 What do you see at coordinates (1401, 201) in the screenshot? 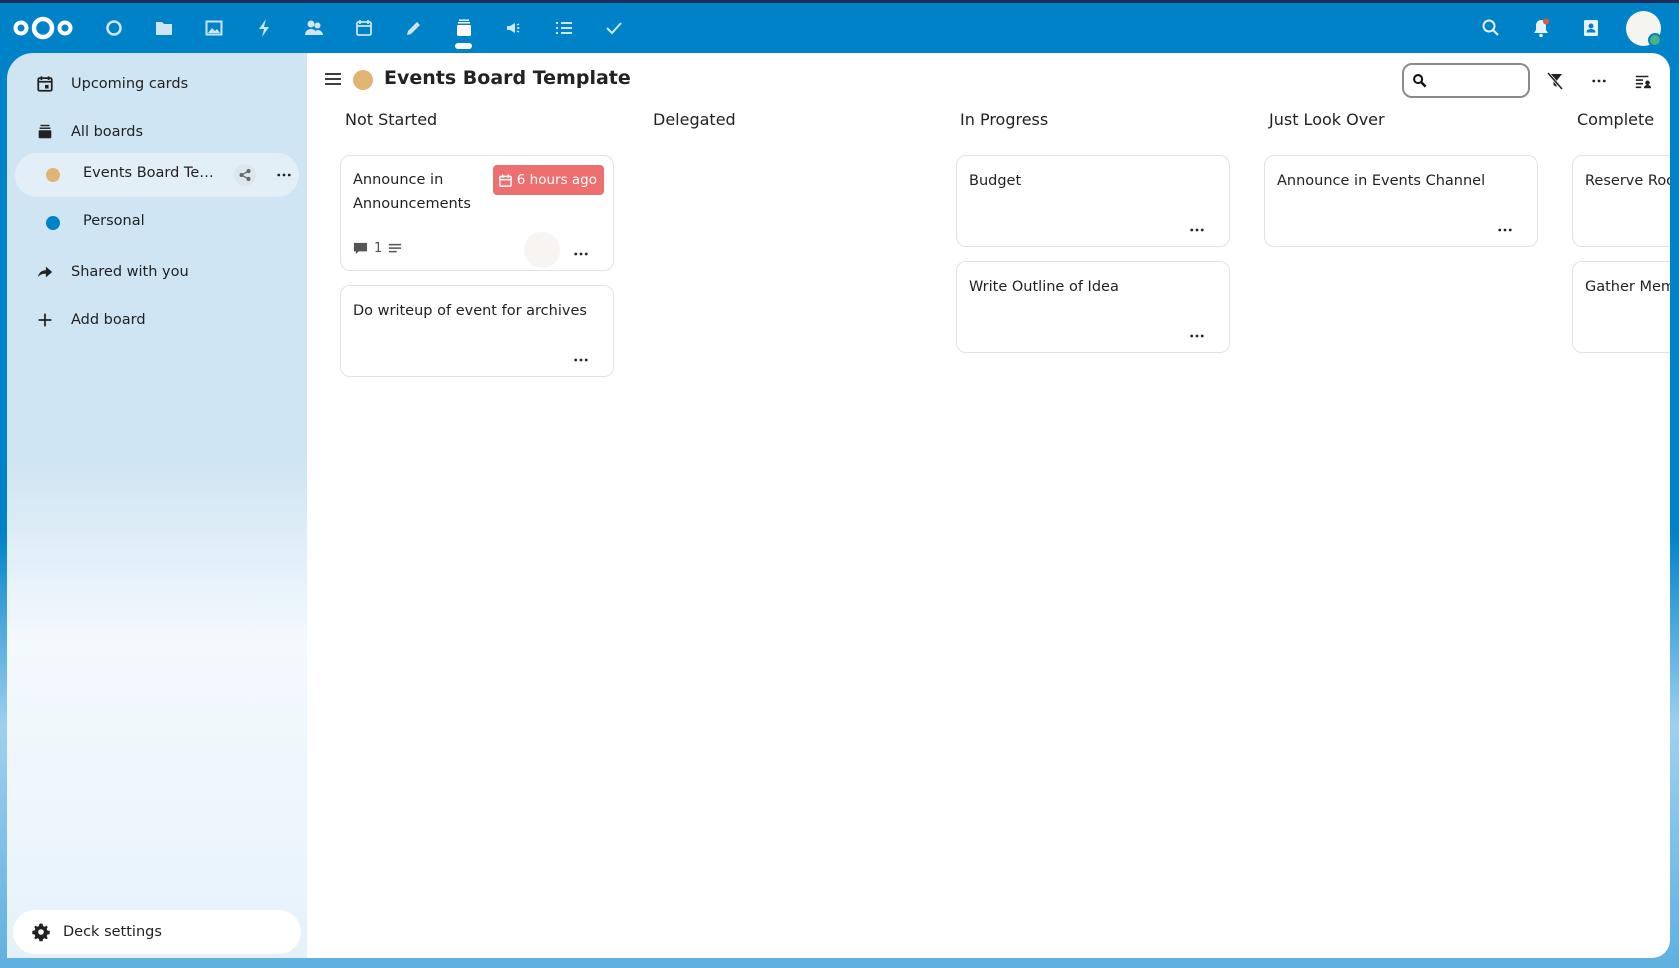
I see `card-announce-in-events-channel: Announce in Events Channel` at bounding box center [1401, 201].